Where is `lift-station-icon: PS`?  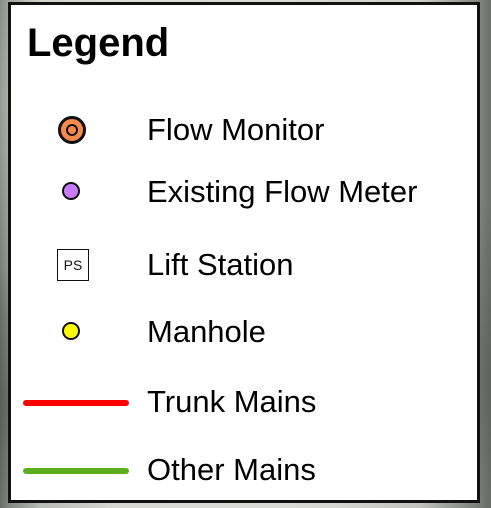 lift-station-icon: PS is located at coordinates (73, 265).